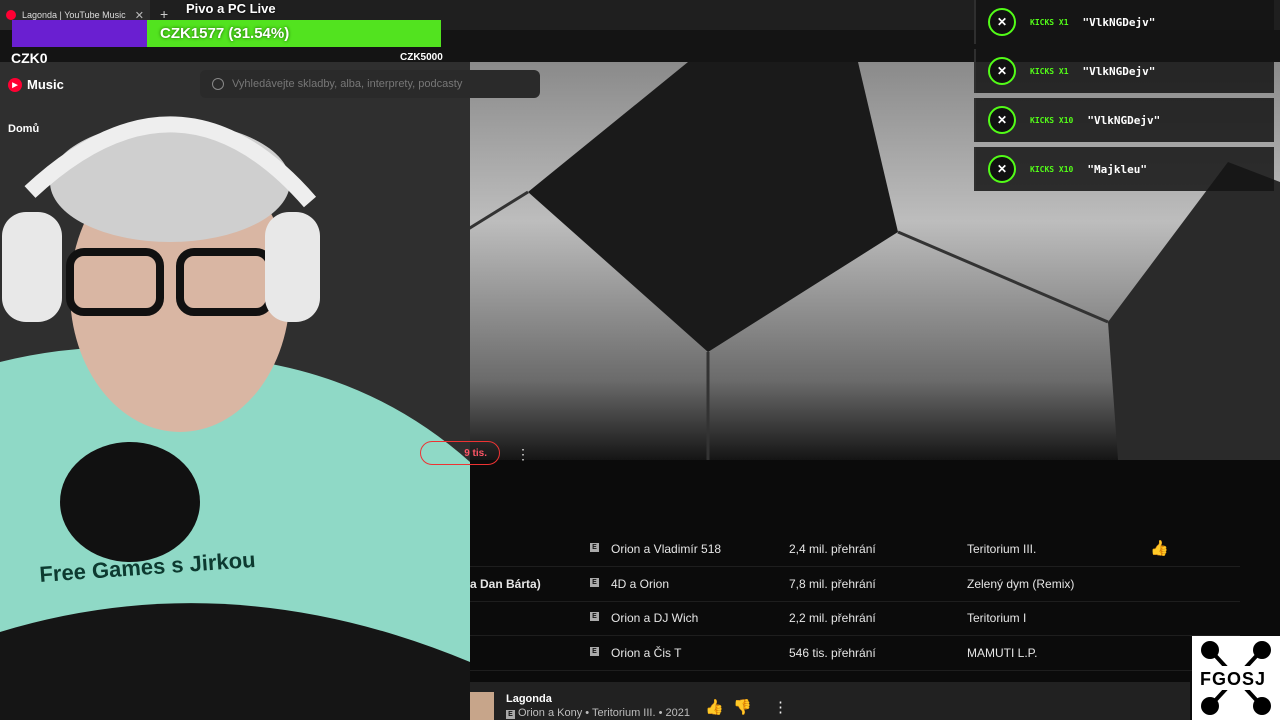 The height and width of the screenshot is (720, 1280). I want to click on song-plays: 2,4 mil. přehrání, so click(832, 549).